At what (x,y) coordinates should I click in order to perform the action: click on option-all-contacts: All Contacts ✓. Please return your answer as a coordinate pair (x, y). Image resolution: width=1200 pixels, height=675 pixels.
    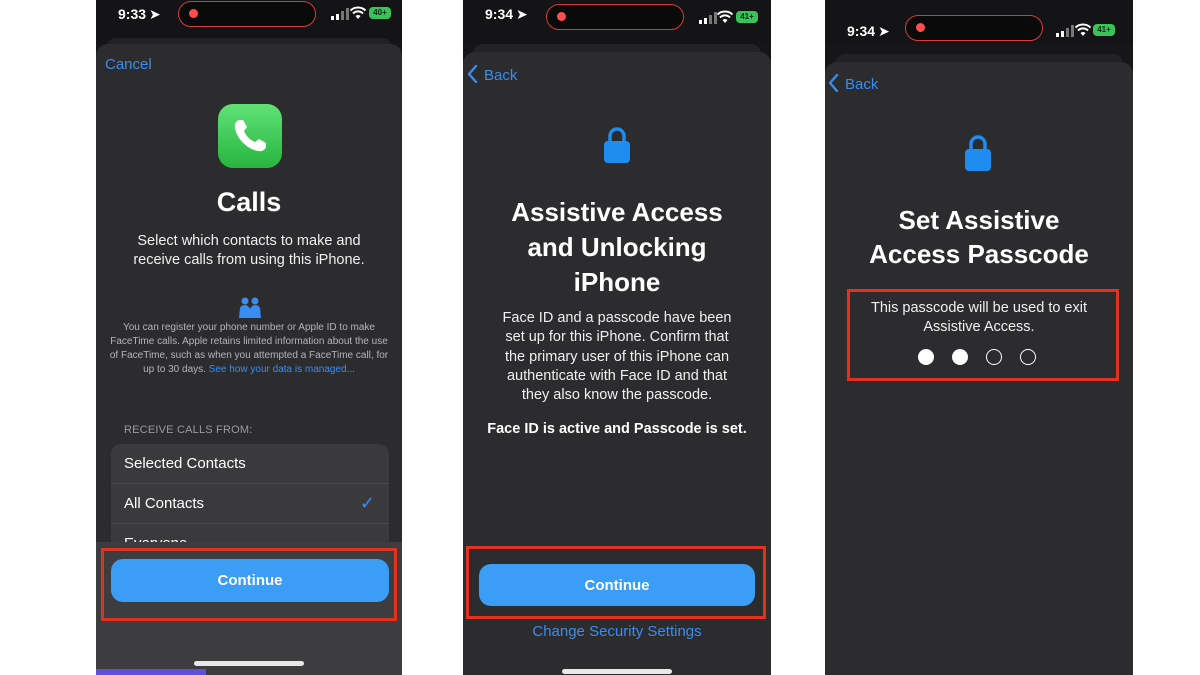
    Looking at the image, I should click on (250, 503).